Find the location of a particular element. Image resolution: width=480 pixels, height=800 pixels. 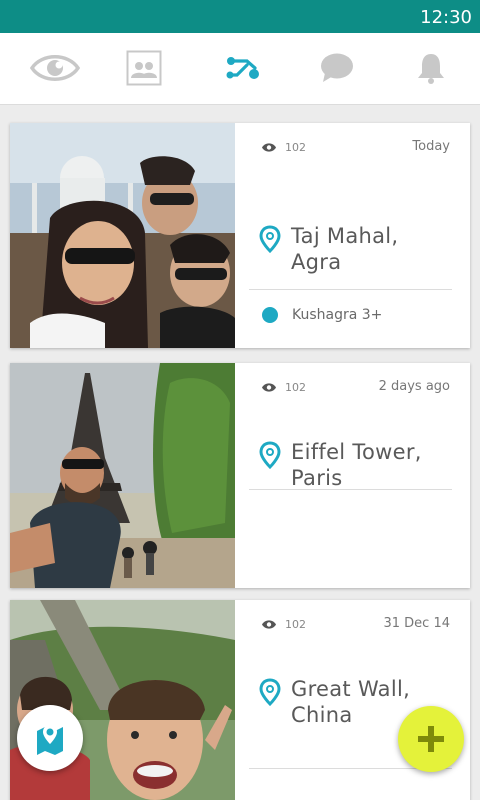

card-info: 102 Today Taj Mahal, Agra Kushagra 3+ is located at coordinates (352, 235).